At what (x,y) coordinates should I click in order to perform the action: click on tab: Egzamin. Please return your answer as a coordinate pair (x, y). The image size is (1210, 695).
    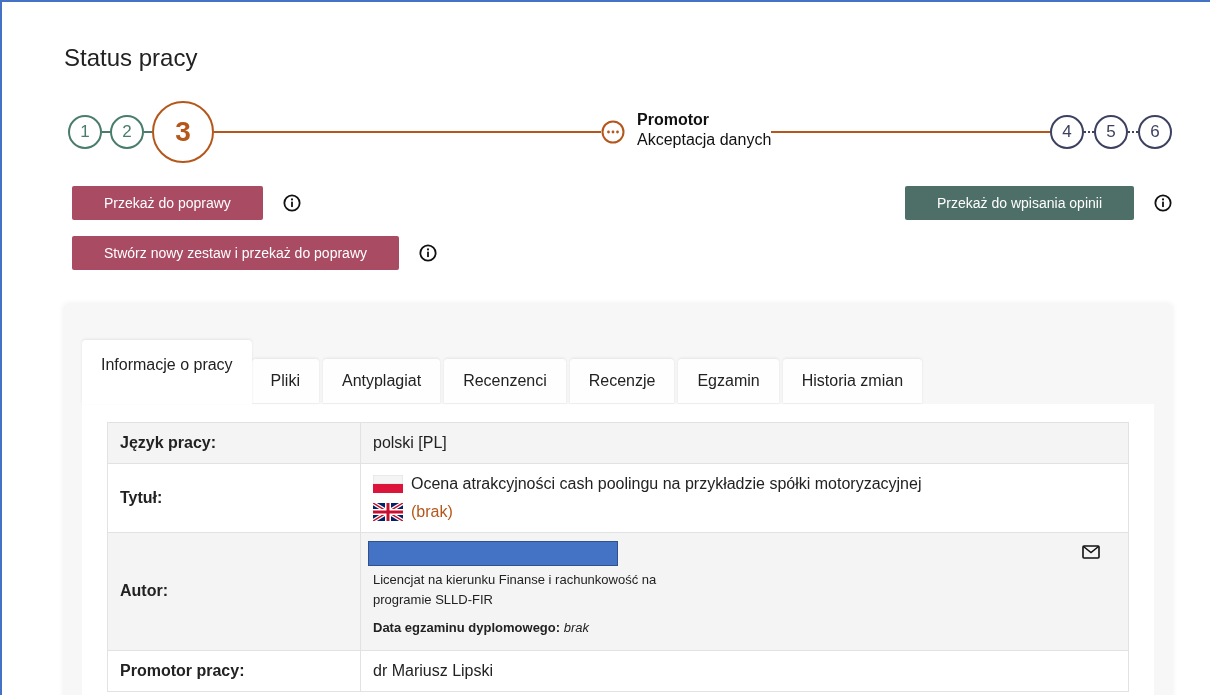
    Looking at the image, I should click on (728, 381).